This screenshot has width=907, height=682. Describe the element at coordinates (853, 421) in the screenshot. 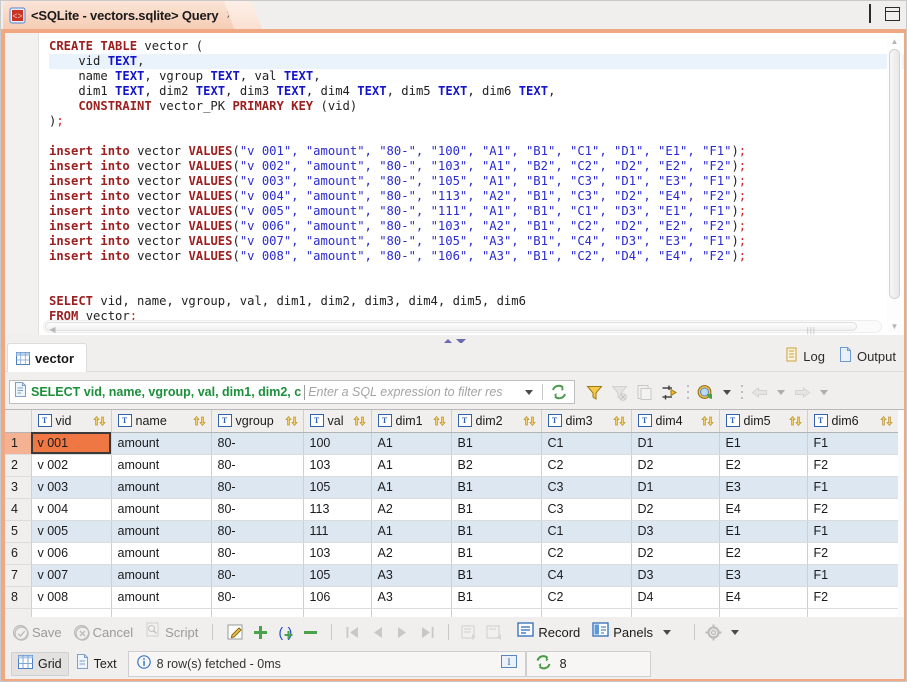

I see `column-header-dim6: Tdim6` at that location.